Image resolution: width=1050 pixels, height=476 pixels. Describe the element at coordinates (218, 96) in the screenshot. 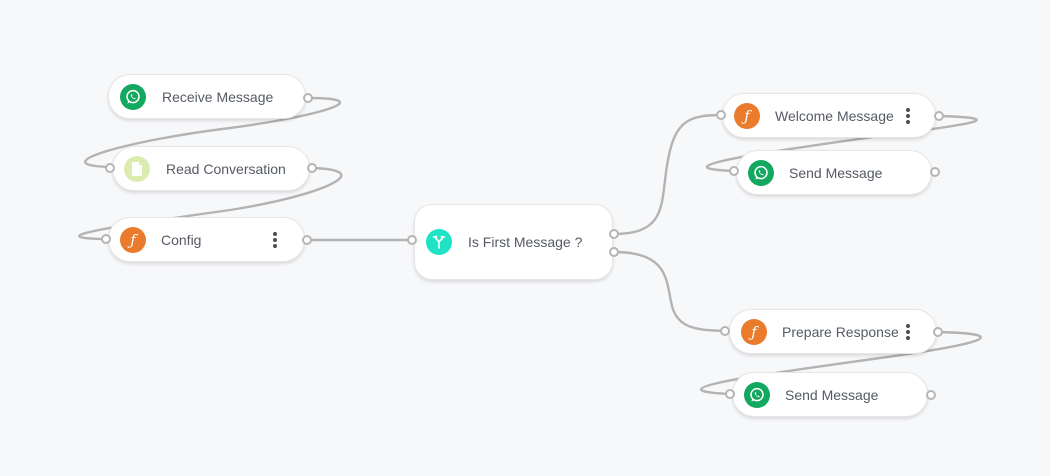

I see `node-label: Receive Message` at that location.